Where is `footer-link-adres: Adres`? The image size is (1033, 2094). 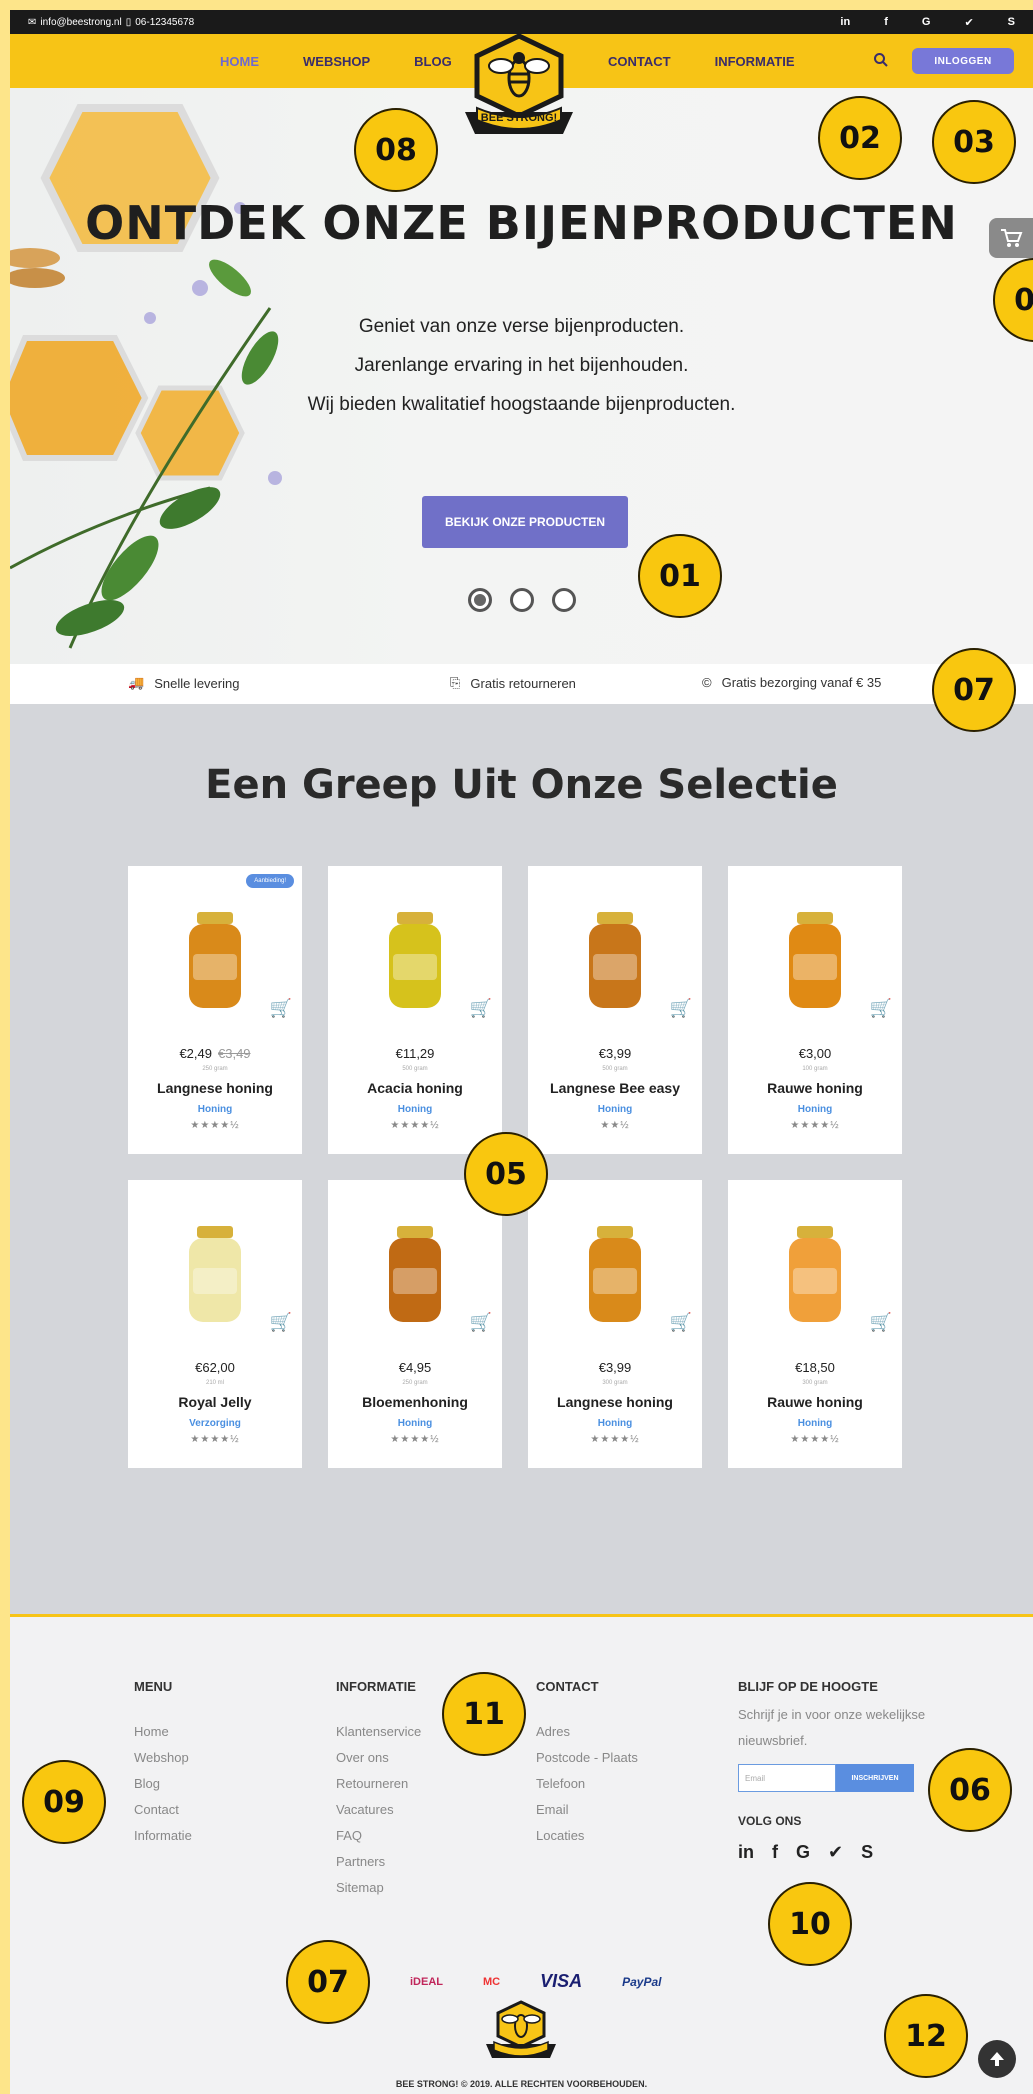
footer-link-adres: Adres is located at coordinates (587, 1737).